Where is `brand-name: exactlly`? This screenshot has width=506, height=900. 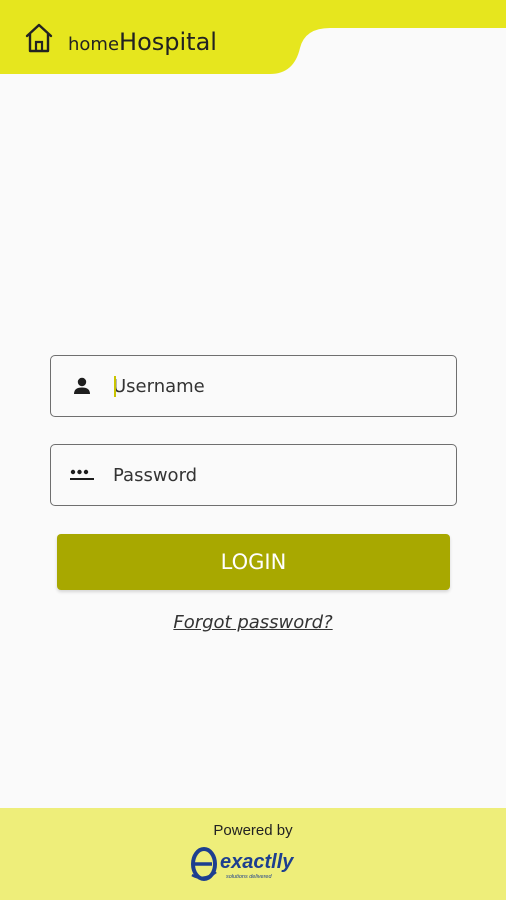 brand-name: exactlly is located at coordinates (257, 862).